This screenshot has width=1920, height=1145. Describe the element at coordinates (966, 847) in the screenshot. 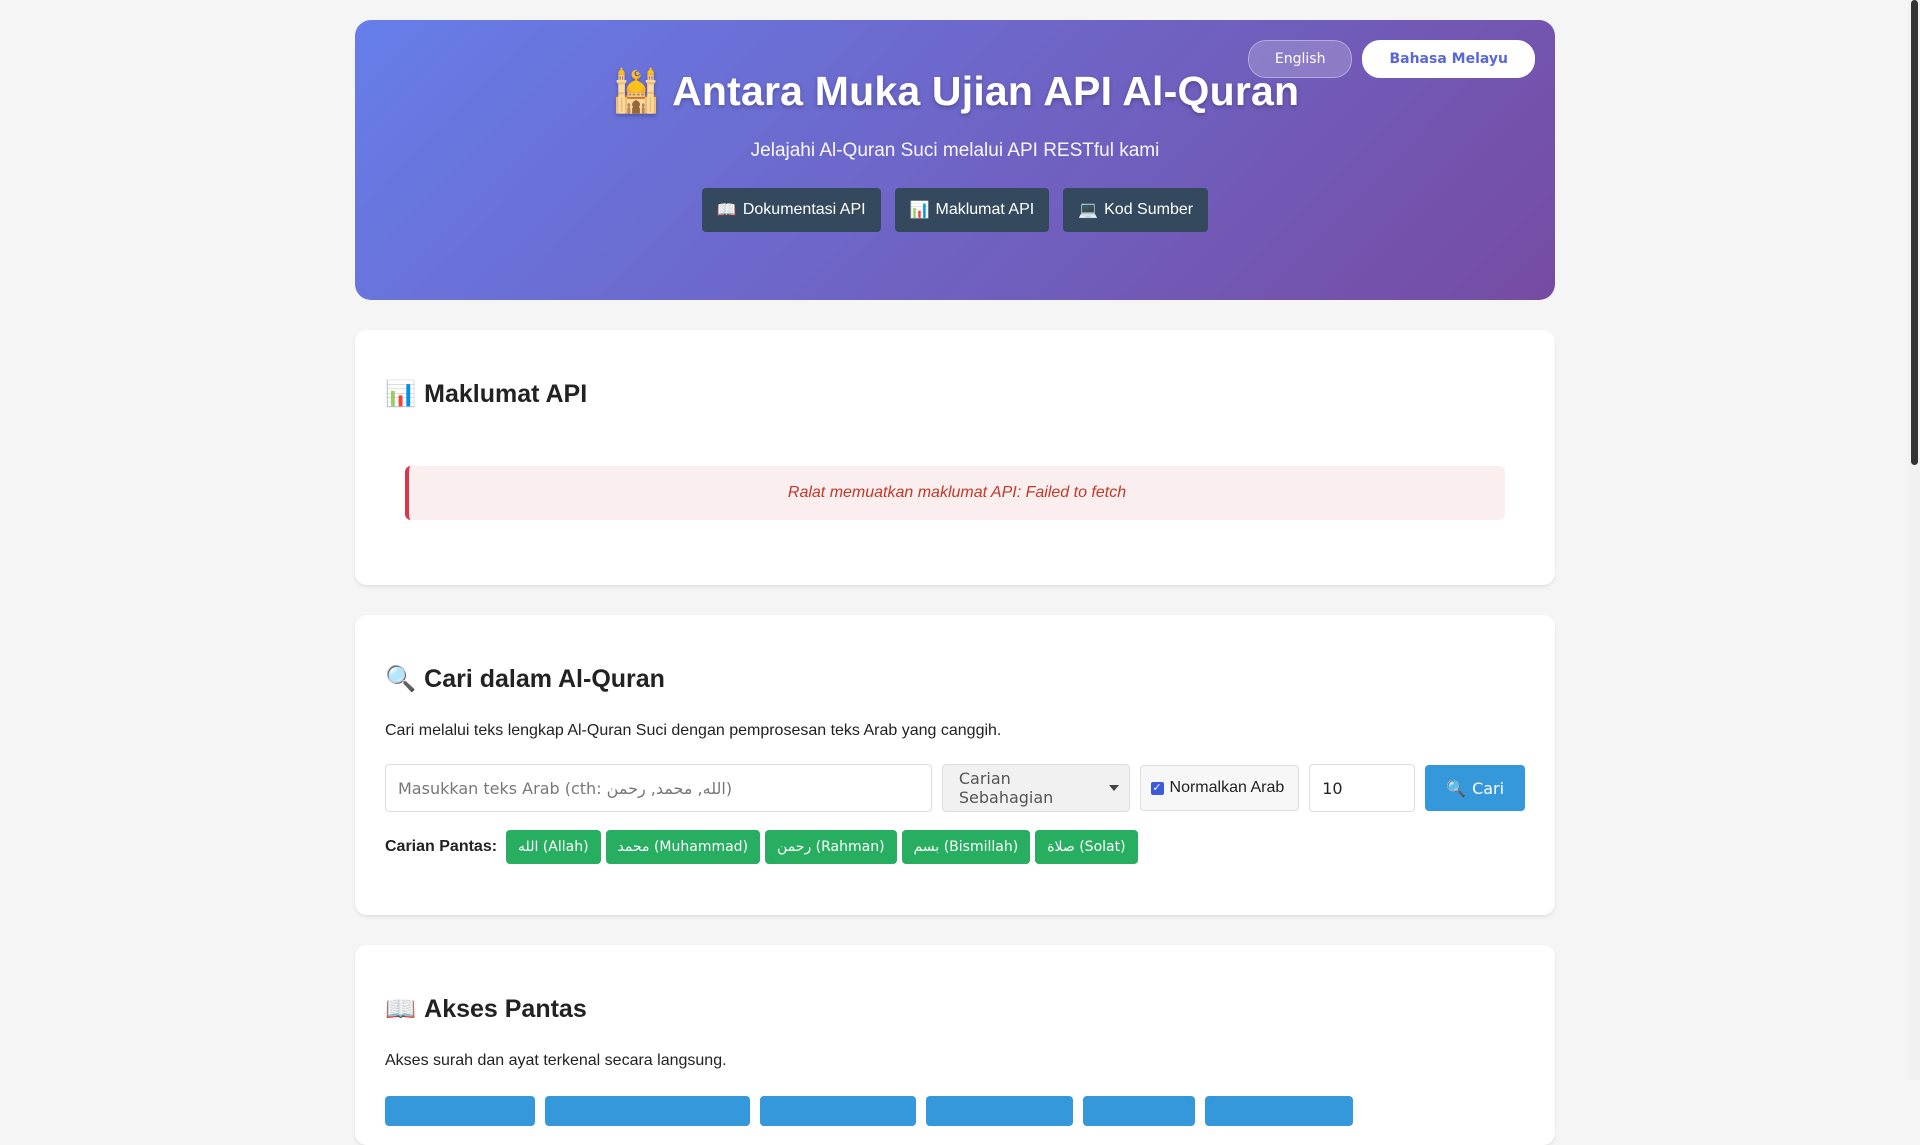

I see `quick-search-bismillah: بسم (Bismillah)` at that location.